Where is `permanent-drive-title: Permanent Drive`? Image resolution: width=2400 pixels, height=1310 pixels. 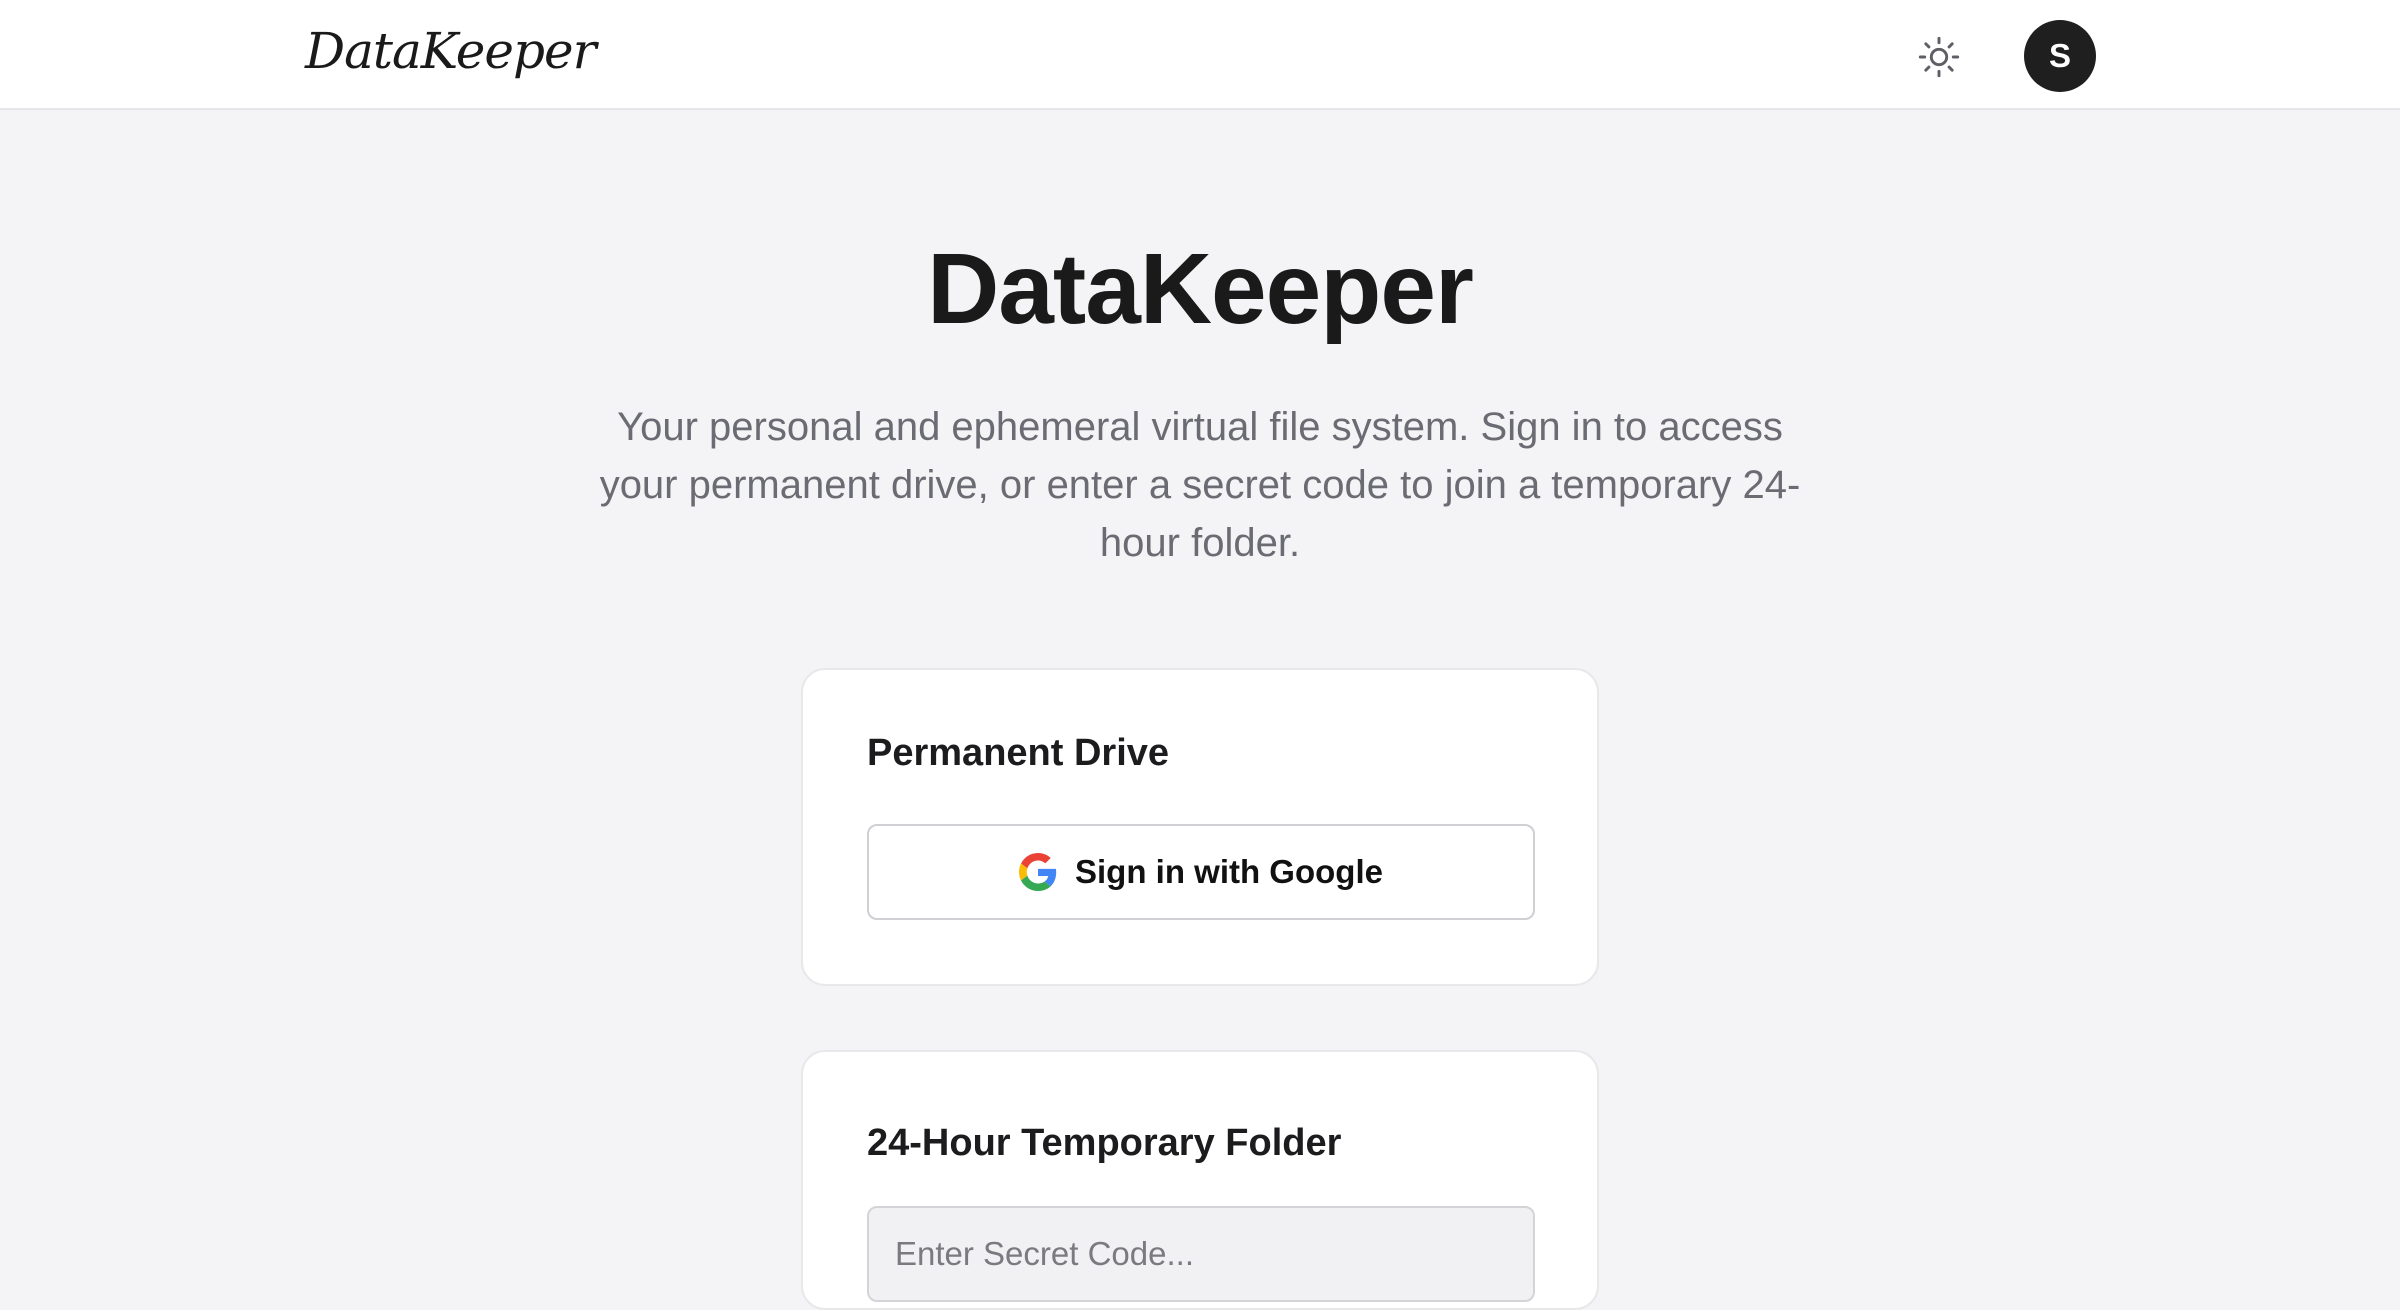
permanent-drive-title: Permanent Drive is located at coordinates (1018, 753).